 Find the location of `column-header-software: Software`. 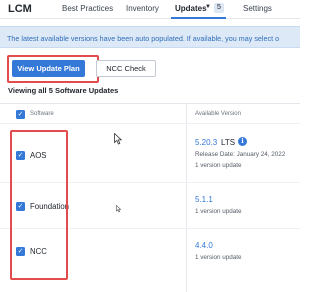

column-header-software: Software is located at coordinates (42, 114).